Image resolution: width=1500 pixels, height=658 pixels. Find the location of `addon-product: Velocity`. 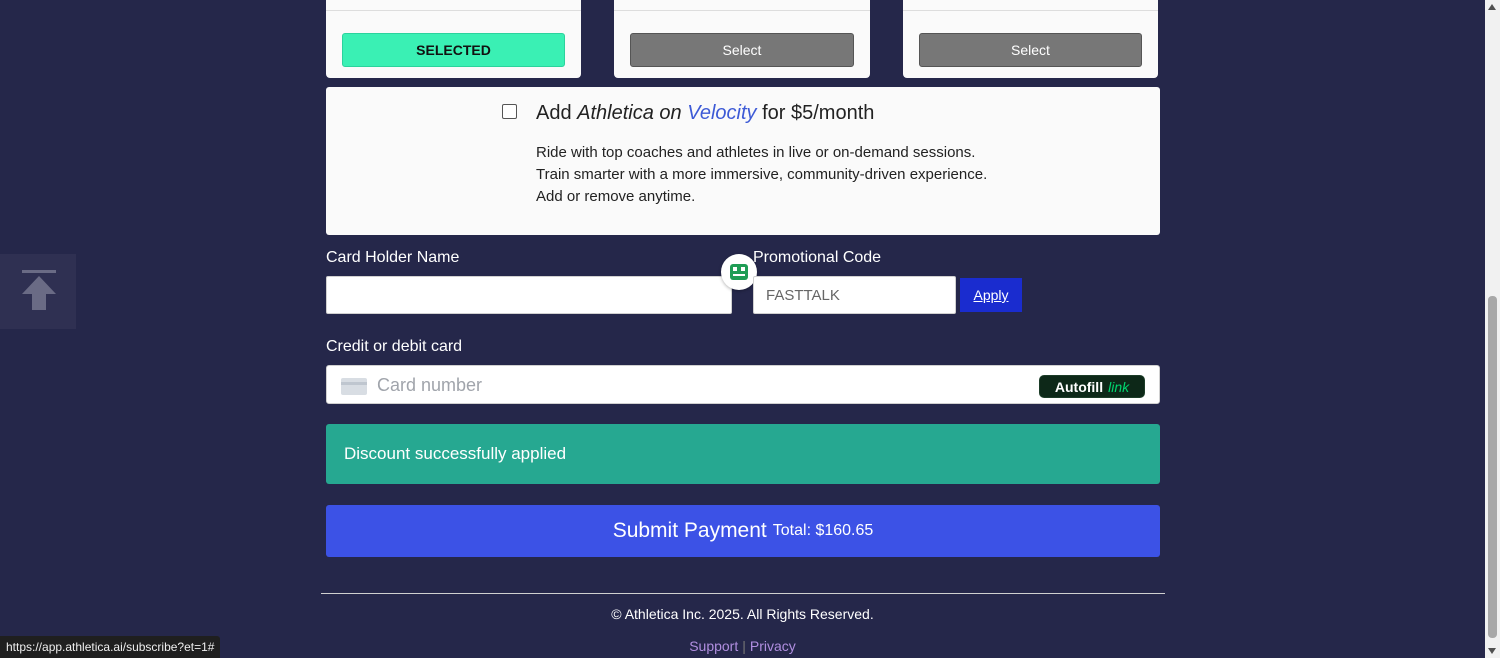

addon-product: Velocity is located at coordinates (722, 113).